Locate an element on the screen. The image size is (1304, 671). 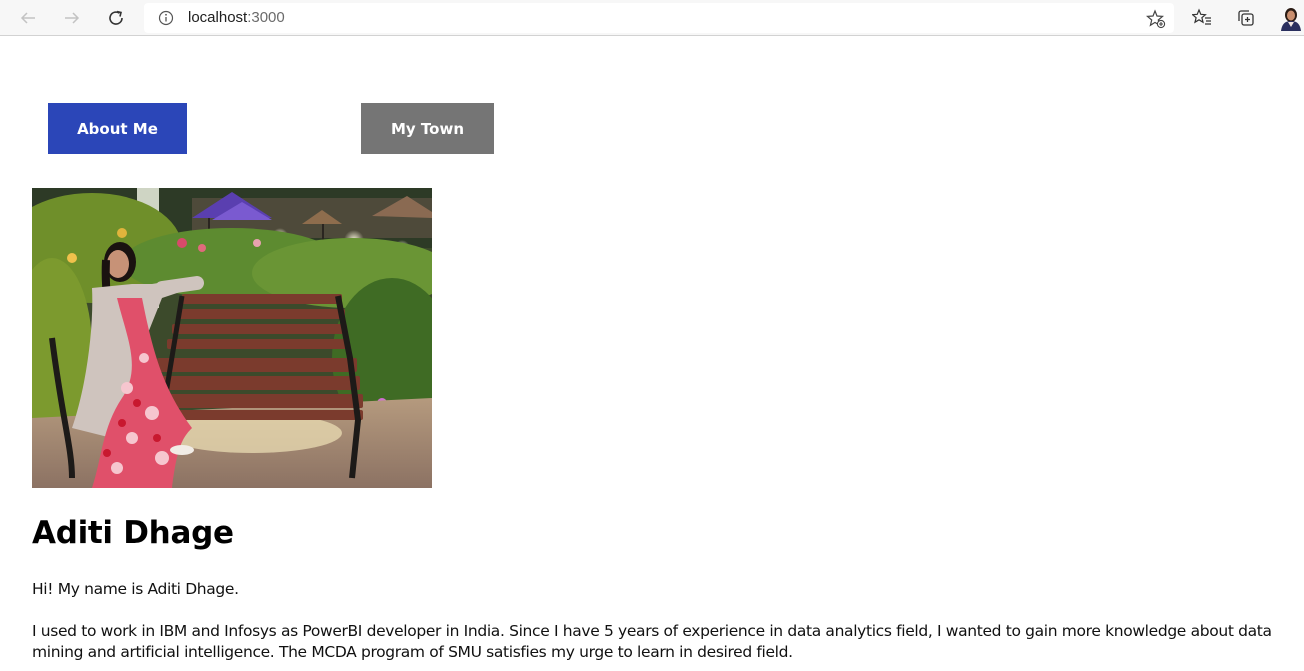
favorites-button is located at coordinates (1202, 18).